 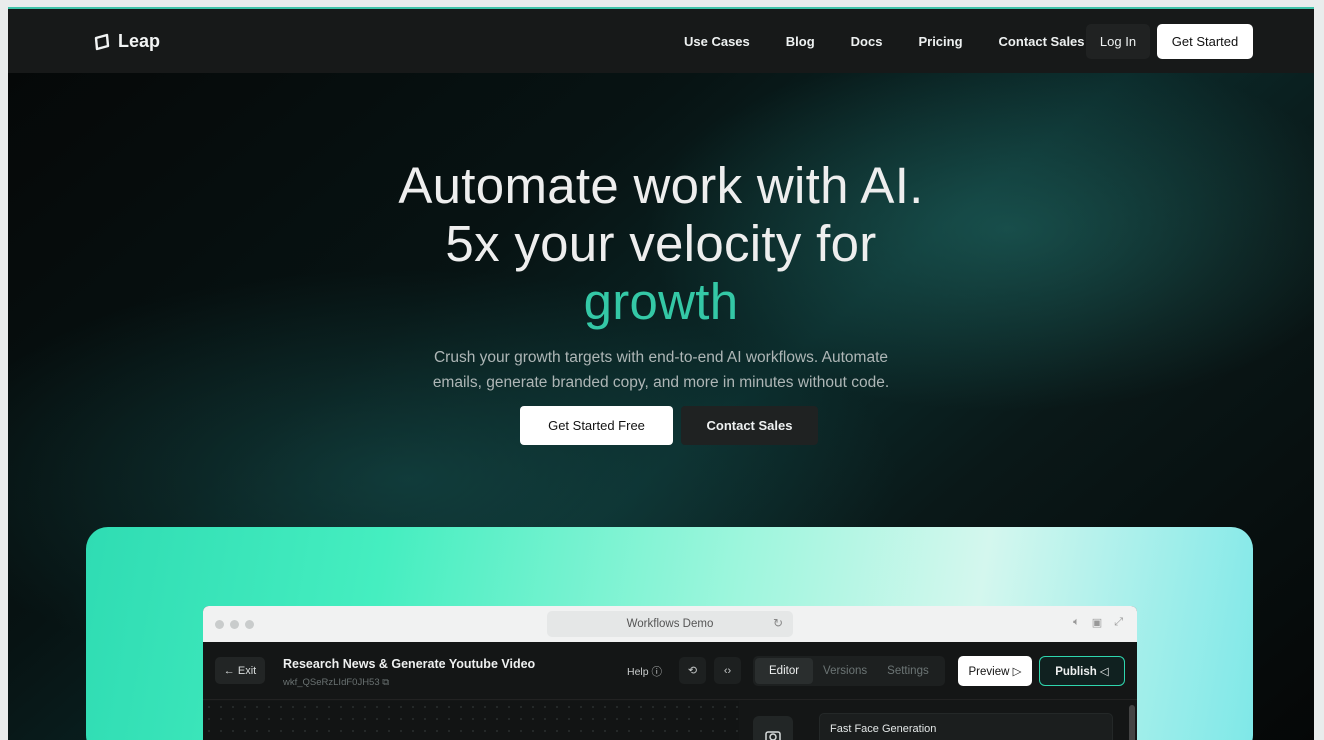 What do you see at coordinates (778, 623) in the screenshot?
I see `reload-icon: ↻` at bounding box center [778, 623].